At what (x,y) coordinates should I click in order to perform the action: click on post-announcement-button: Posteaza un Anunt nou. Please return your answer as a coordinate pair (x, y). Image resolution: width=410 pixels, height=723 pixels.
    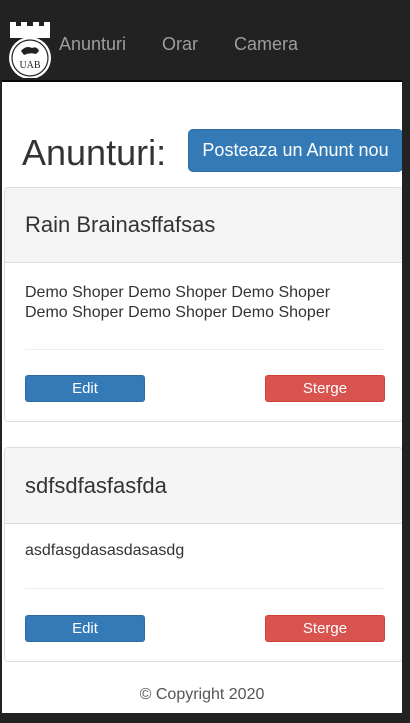
    Looking at the image, I should click on (295, 150).